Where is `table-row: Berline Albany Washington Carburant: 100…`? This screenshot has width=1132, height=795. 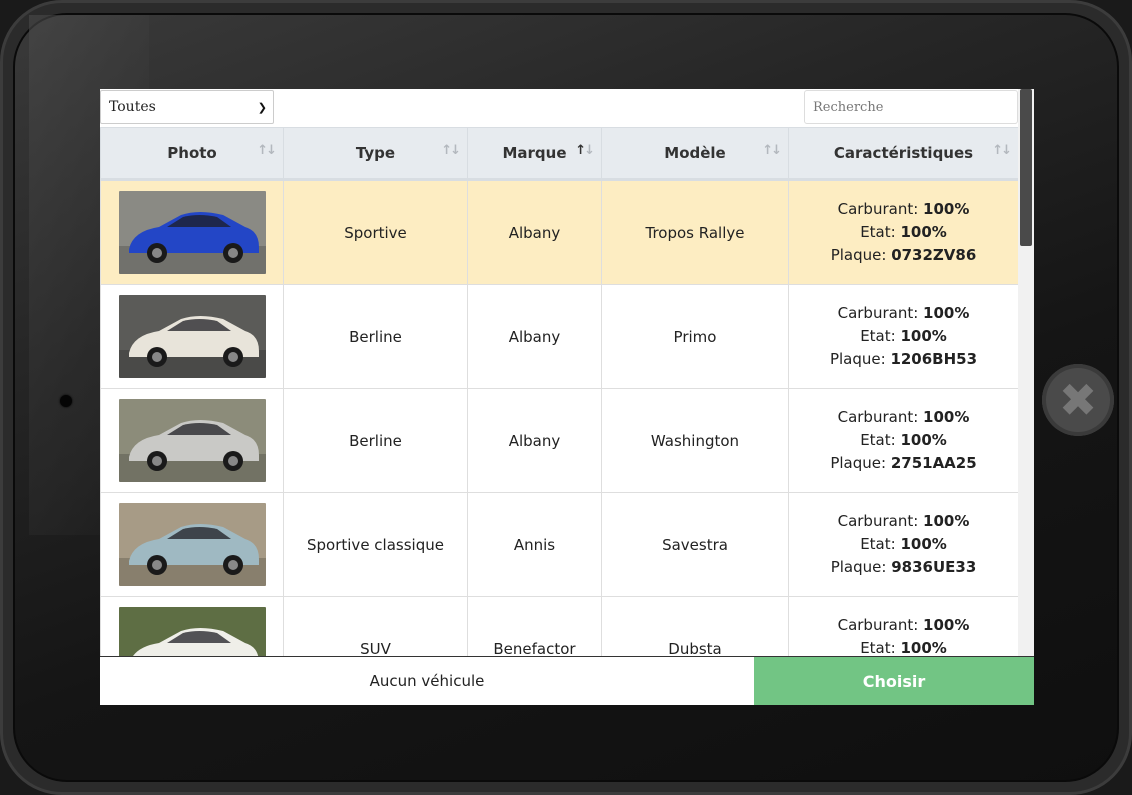
table-row: Berline Albany Washington Carburant: 100… is located at coordinates (559, 440).